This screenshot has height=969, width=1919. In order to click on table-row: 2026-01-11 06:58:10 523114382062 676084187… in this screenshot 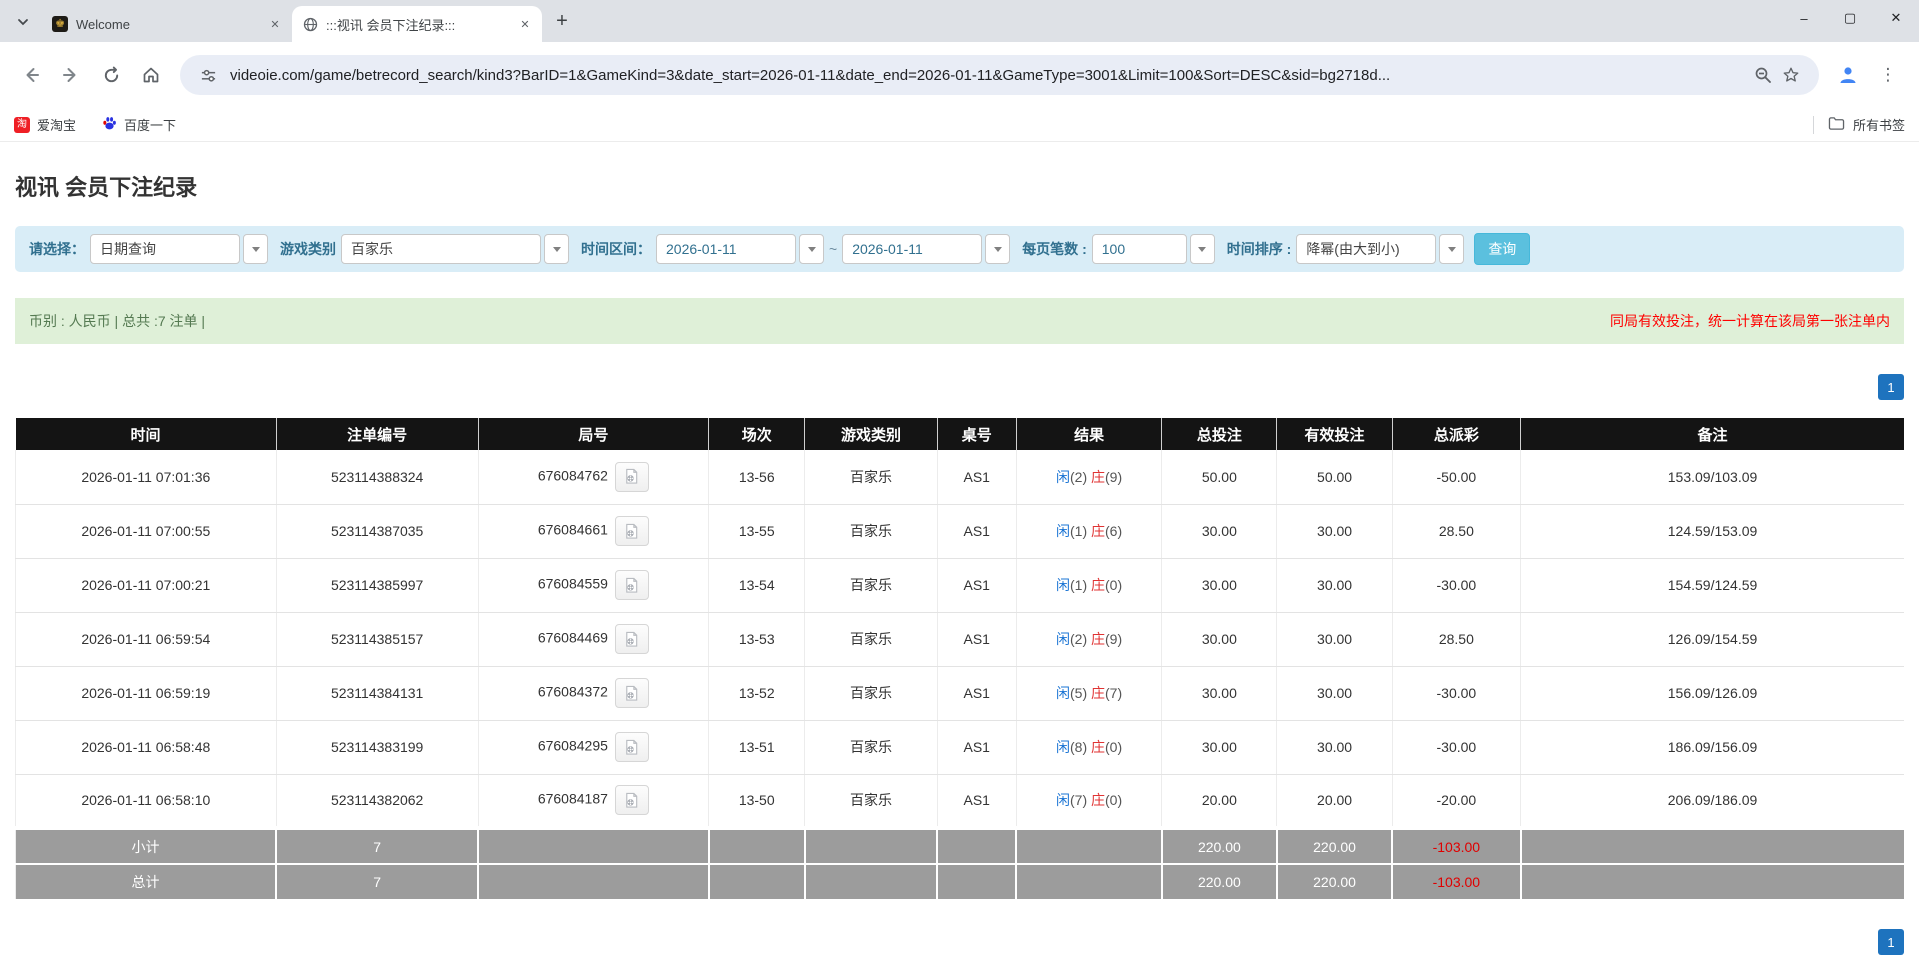, I will do `click(959, 801)`.